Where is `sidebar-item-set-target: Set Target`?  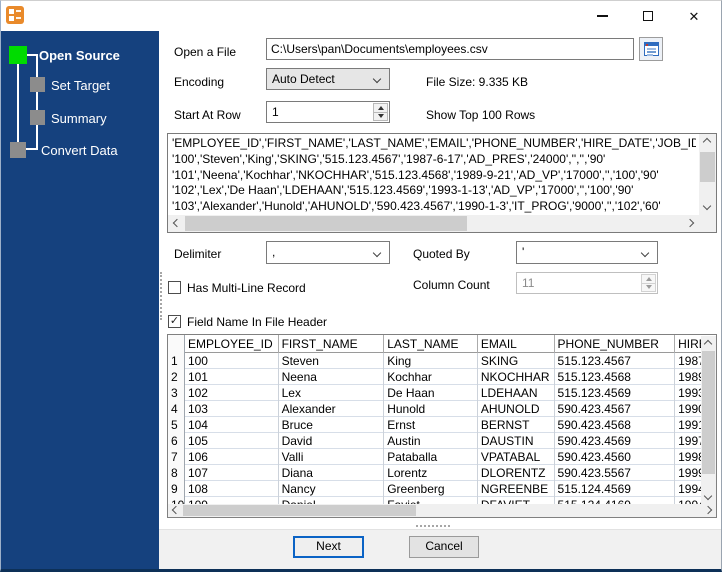
sidebar-item-set-target: Set Target is located at coordinates (81, 85).